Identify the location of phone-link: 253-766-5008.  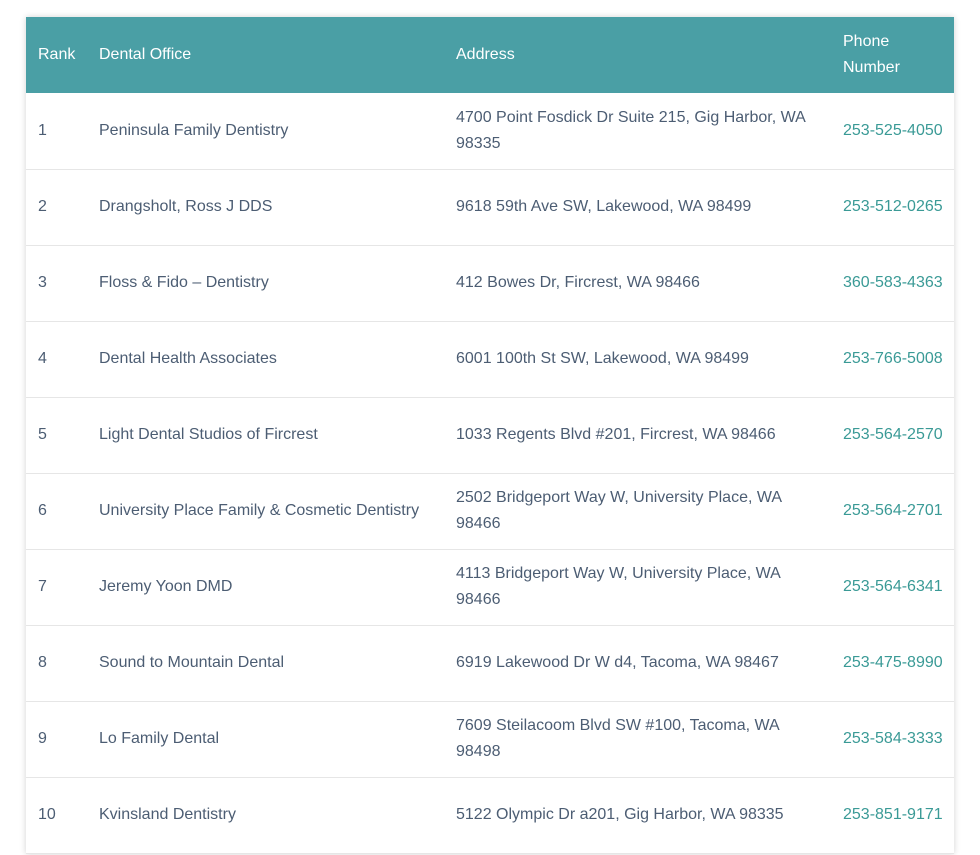
(893, 358).